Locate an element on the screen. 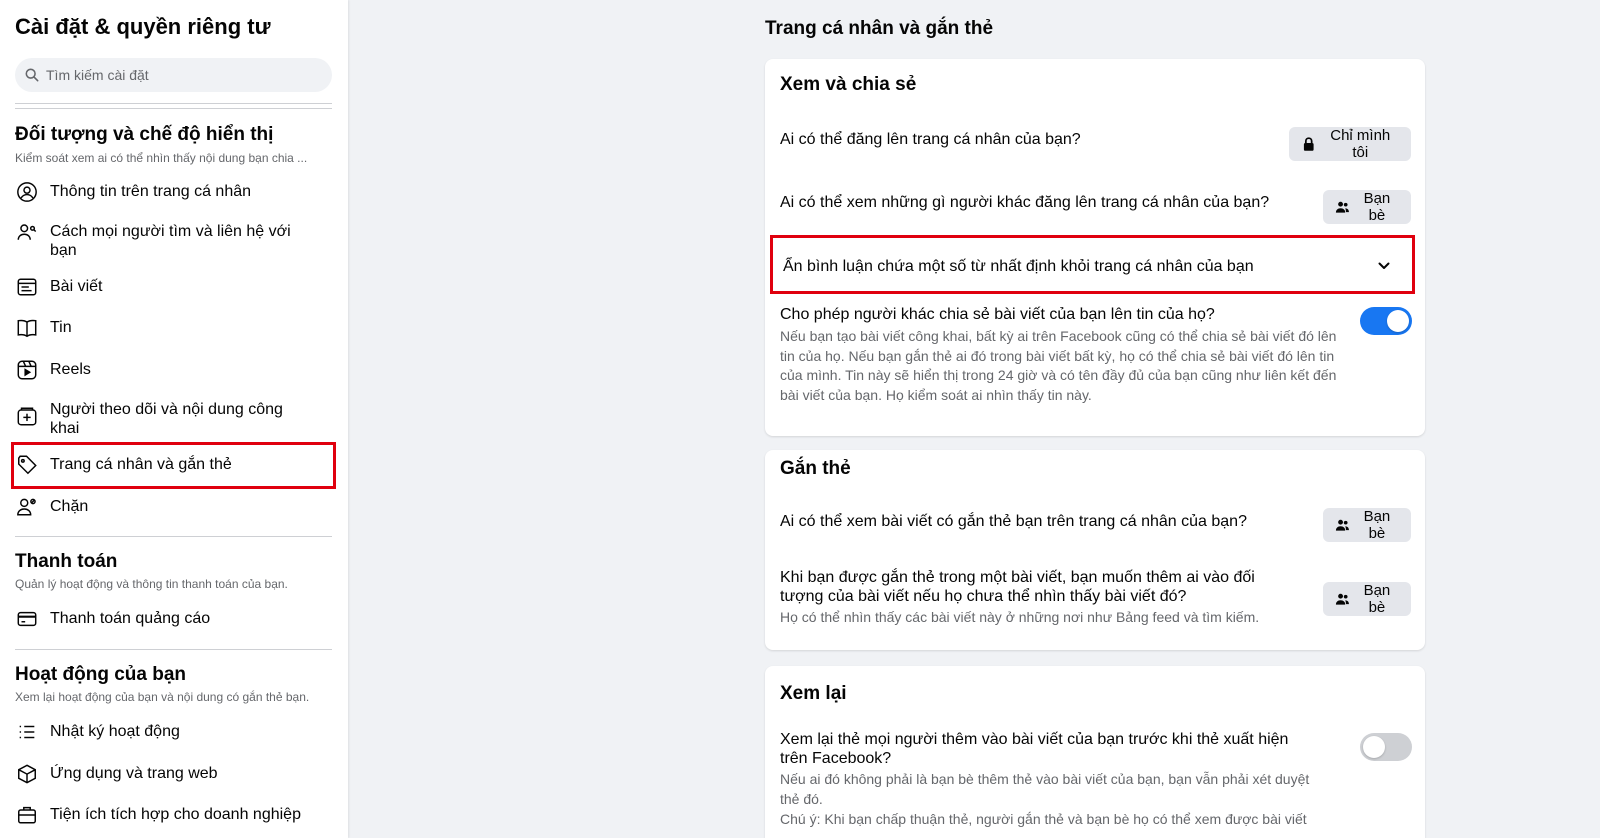 Image resolution: width=1600 pixels, height=838 pixels. sidebar-item-find-contact: Cách mọi người tìm và liên hệ với bạn is located at coordinates (174, 240).